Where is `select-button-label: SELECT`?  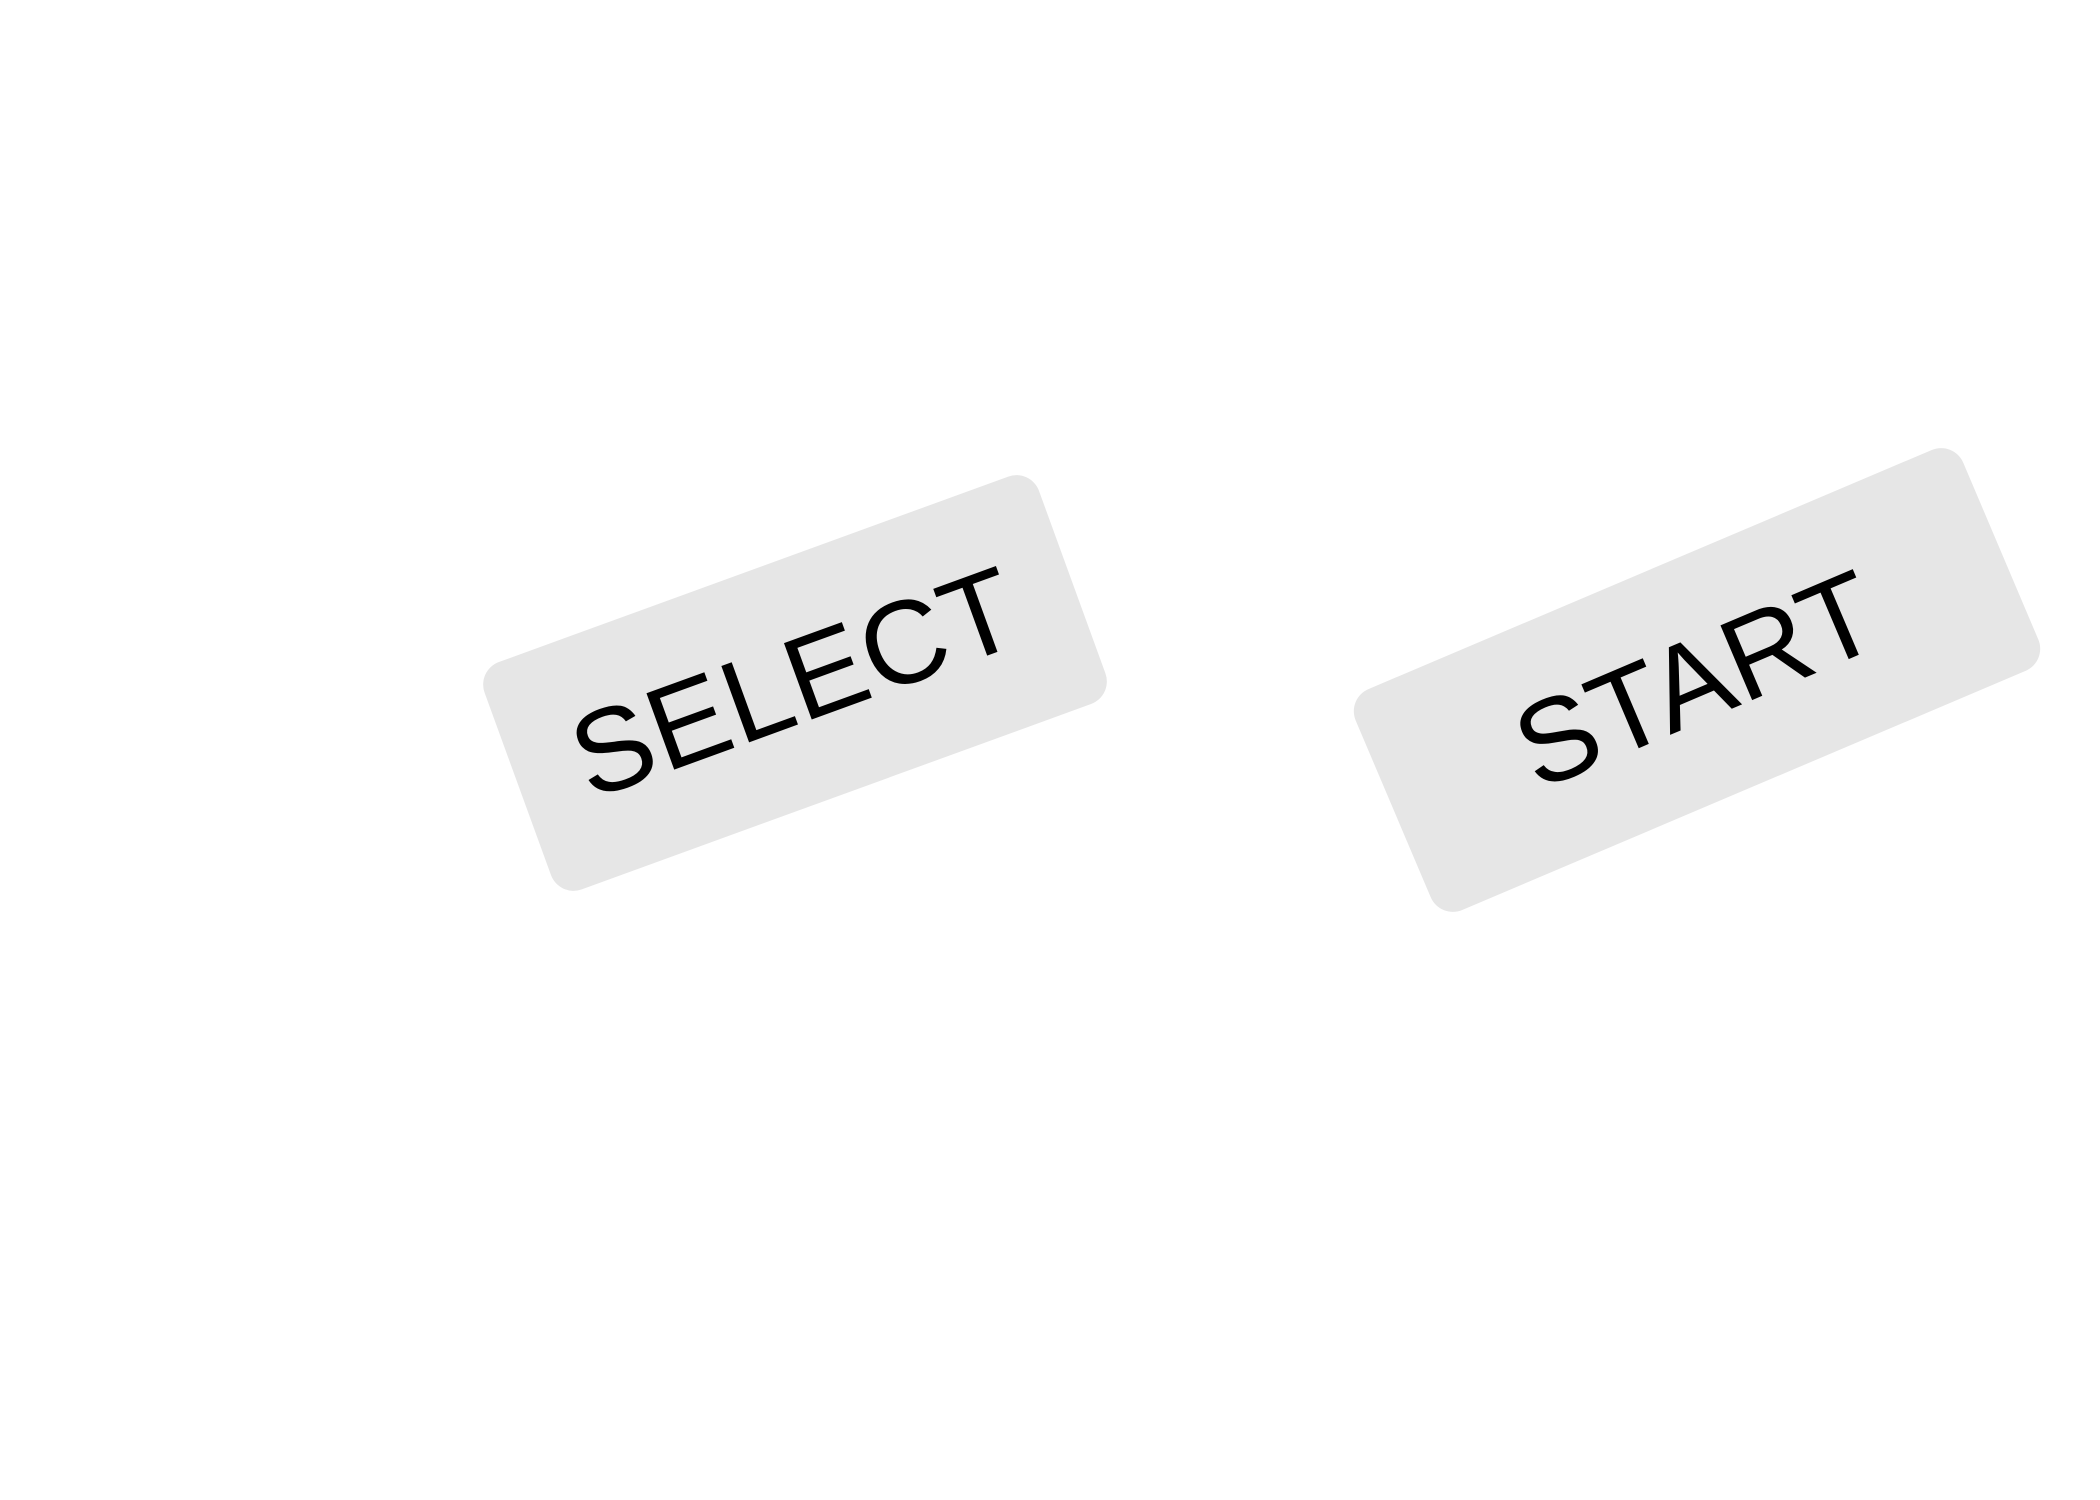 select-button-label: SELECT is located at coordinates (795, 683).